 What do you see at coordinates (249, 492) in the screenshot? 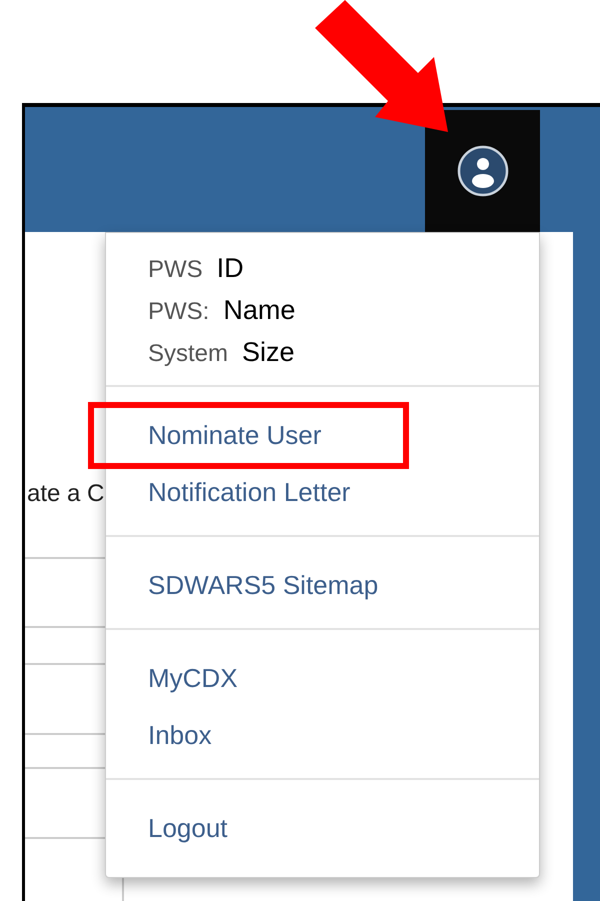
I see `menu-item: Notification Letter` at bounding box center [249, 492].